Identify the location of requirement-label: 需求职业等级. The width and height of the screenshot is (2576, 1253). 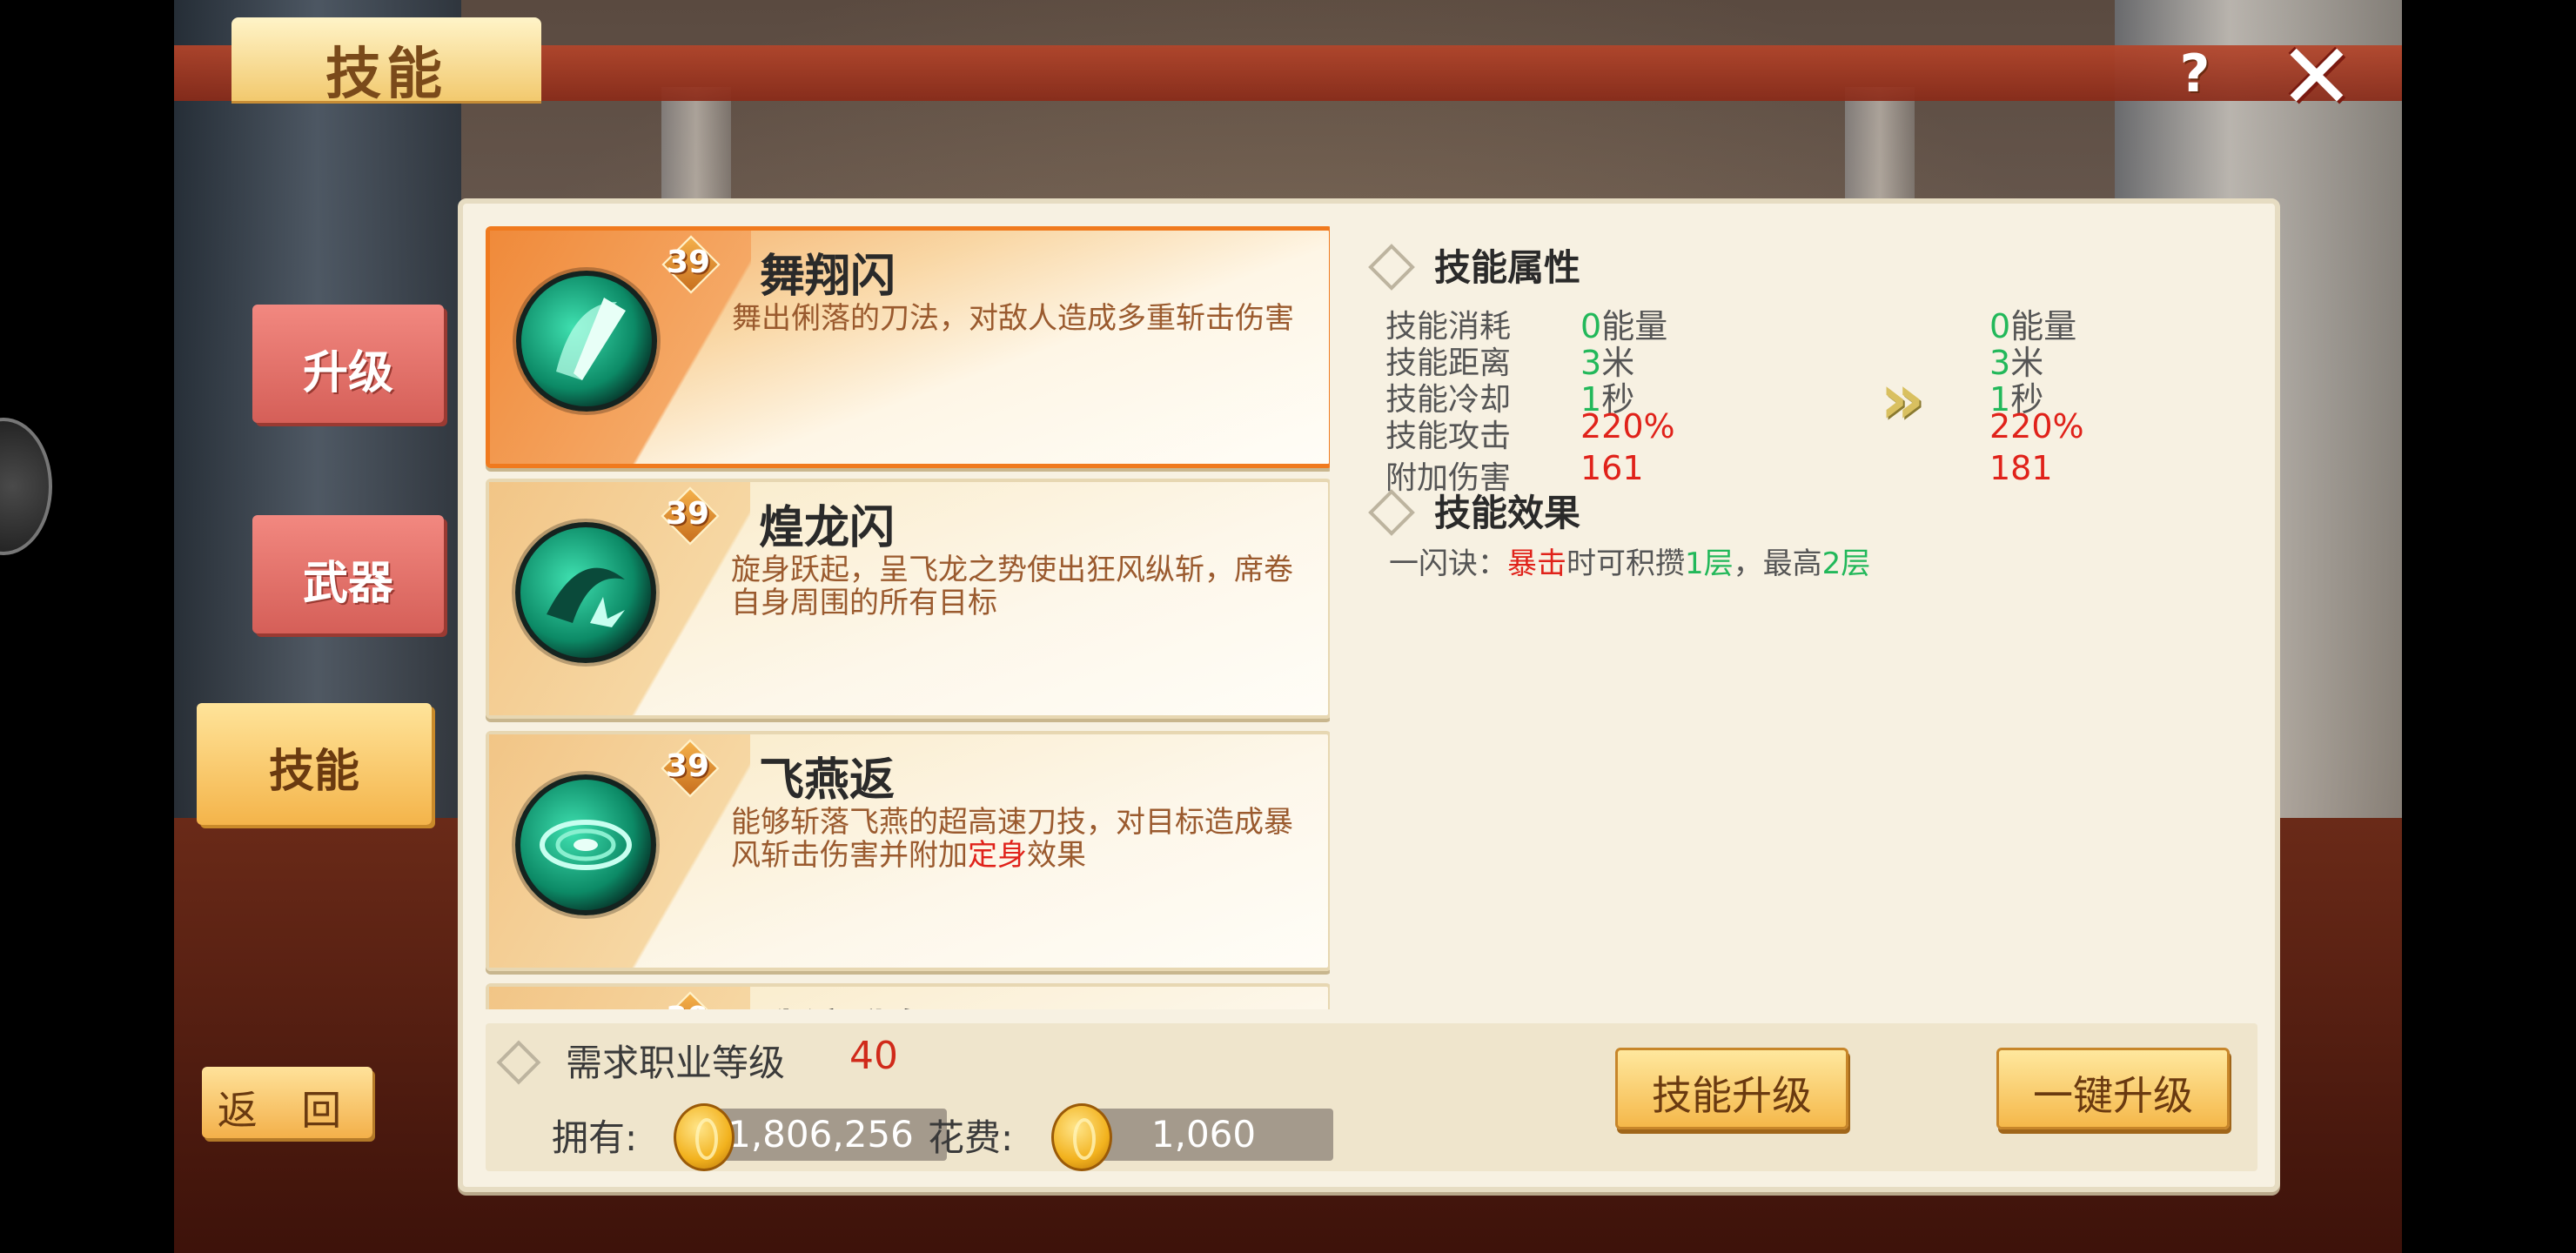
(676, 1063).